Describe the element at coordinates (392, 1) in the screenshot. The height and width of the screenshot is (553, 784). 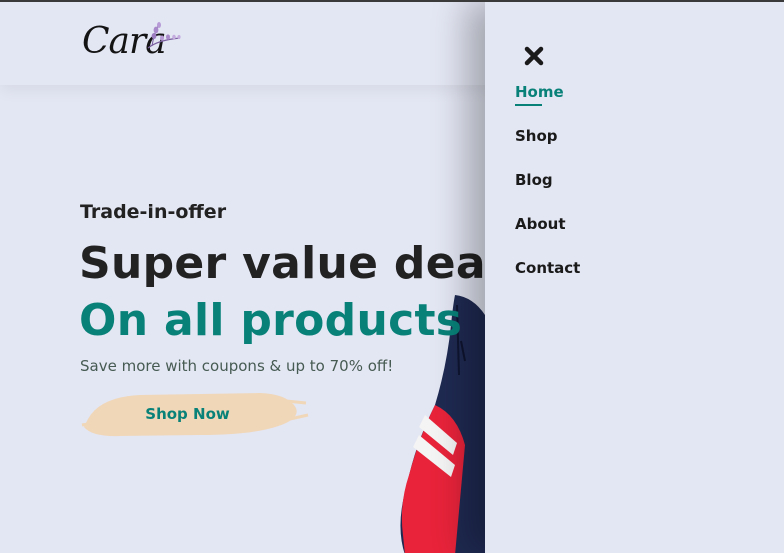
I see `window-top-border` at that location.